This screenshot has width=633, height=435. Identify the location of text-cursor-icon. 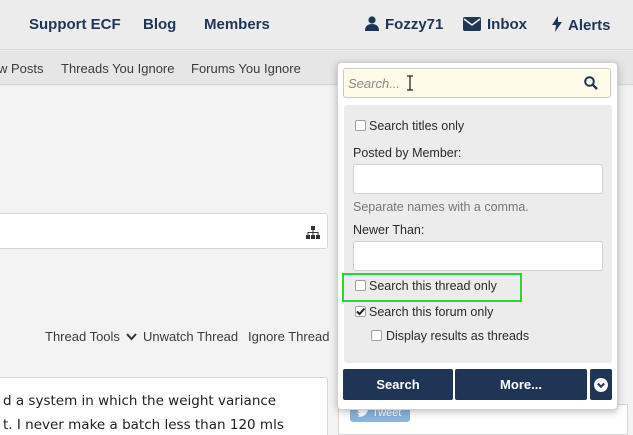
(410, 83).